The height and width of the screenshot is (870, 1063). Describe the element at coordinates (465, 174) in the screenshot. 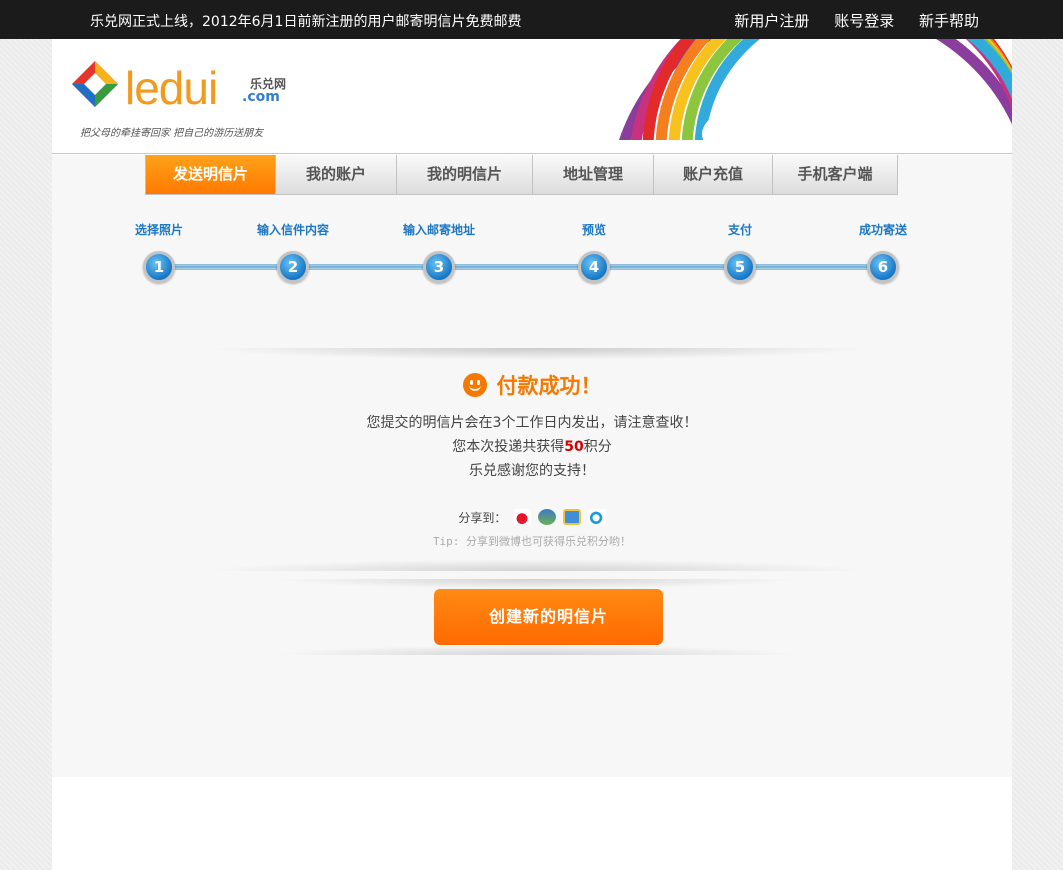

I see `tab-my-postcards: 我的明信片` at that location.